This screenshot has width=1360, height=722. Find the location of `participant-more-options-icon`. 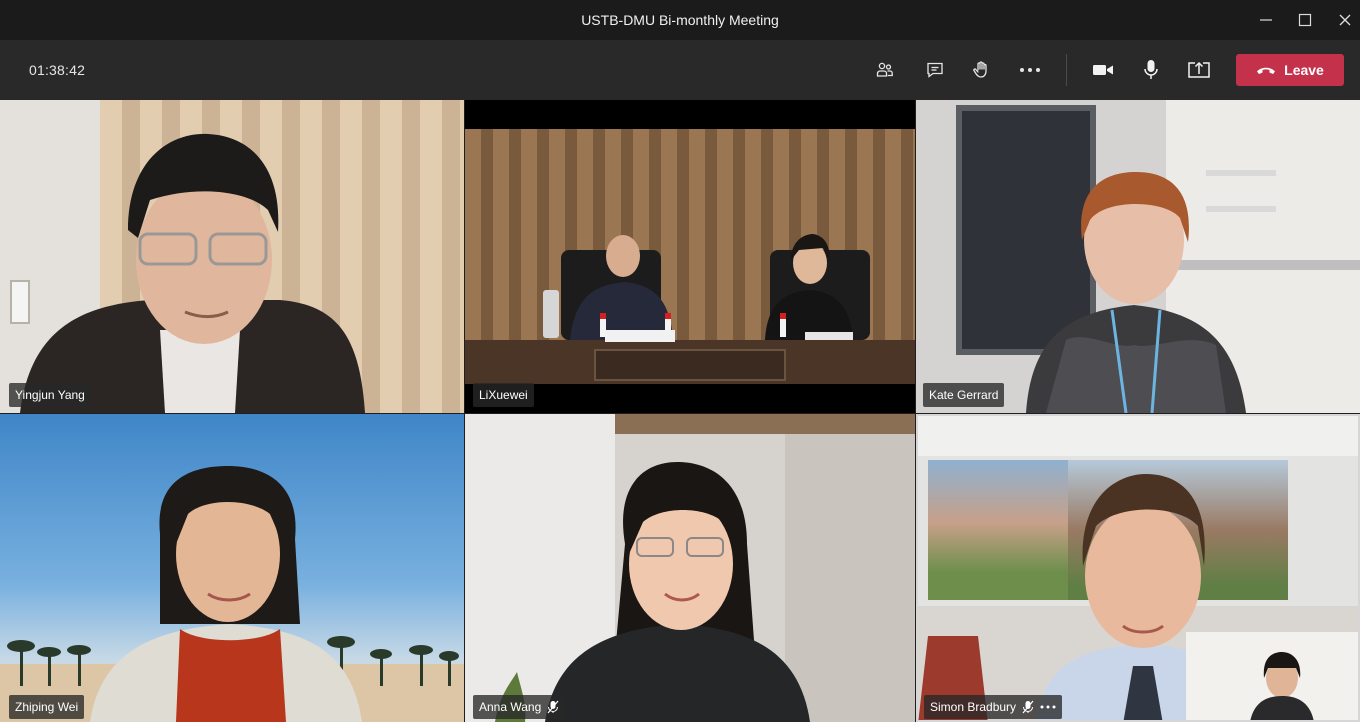

participant-more-options-icon is located at coordinates (1048, 707).